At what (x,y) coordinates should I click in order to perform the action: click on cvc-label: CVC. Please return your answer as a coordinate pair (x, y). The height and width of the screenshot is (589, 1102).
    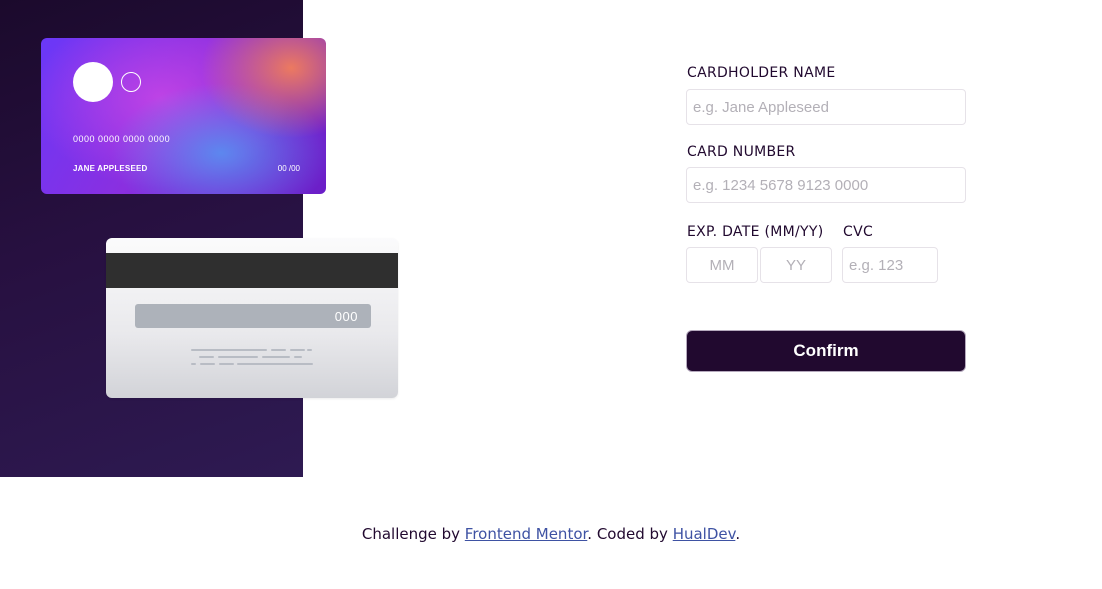
    Looking at the image, I should click on (858, 232).